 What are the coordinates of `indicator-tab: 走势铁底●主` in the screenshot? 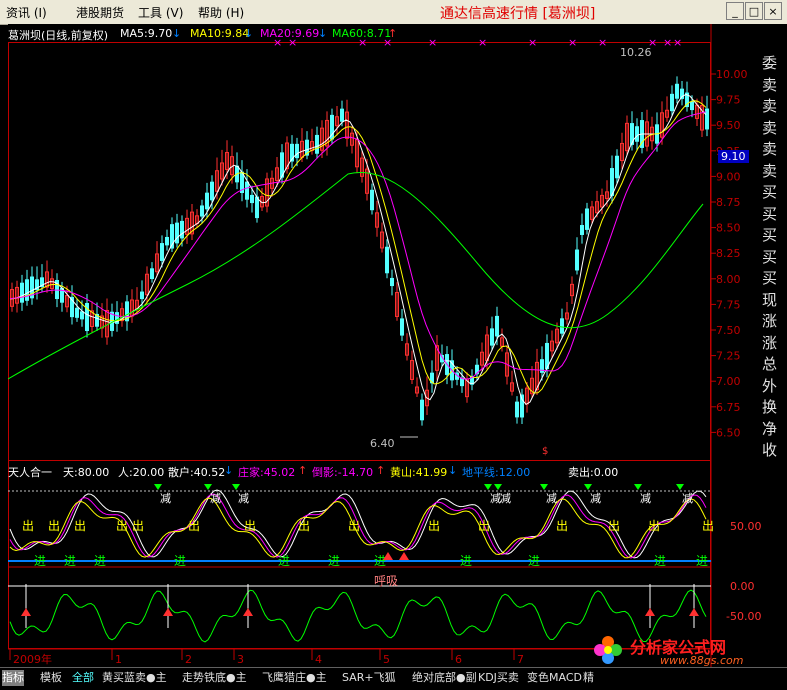 It's located at (214, 678).